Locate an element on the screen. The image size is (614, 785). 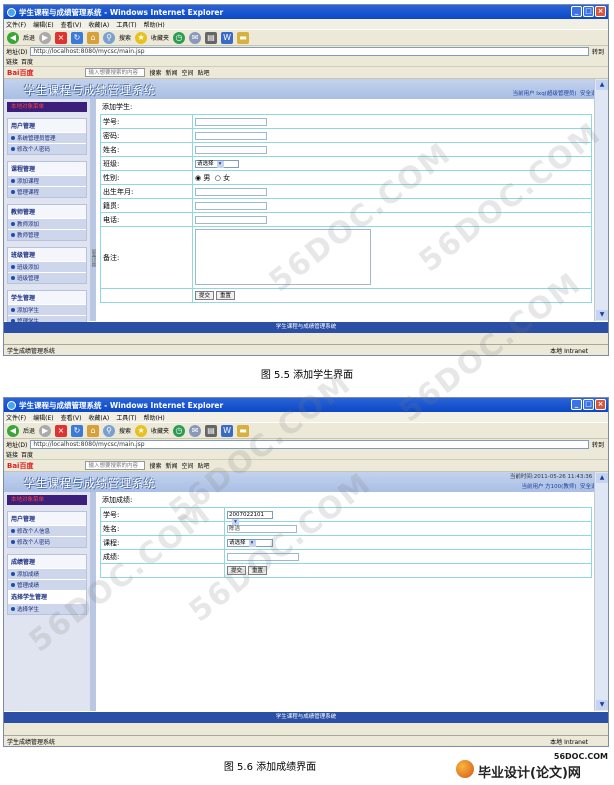
sidebar-group-head: 课程管理 is located at coordinates (47, 168).